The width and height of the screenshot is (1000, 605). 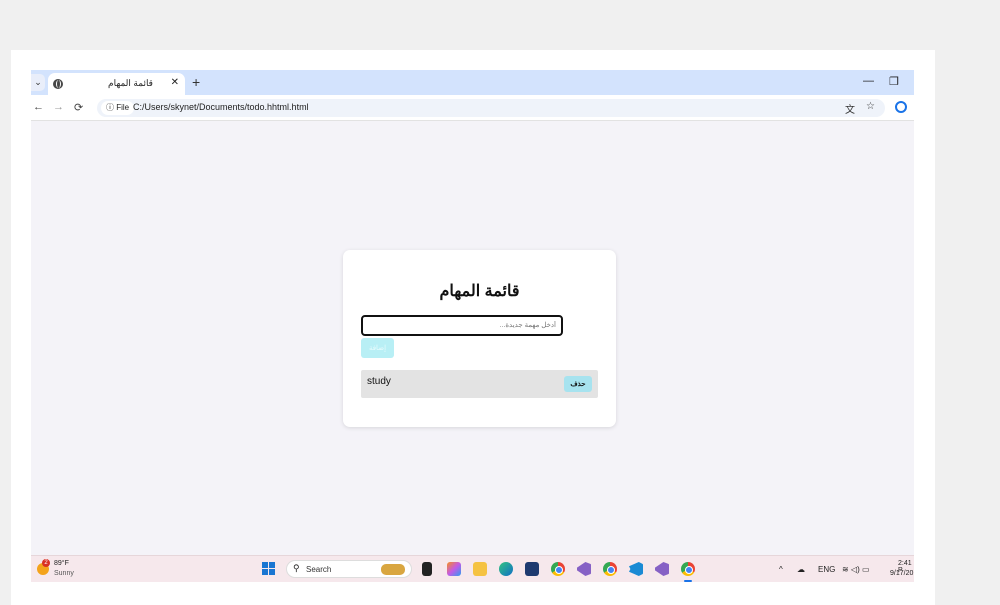 I want to click on task-item: study حذف, so click(x=479, y=384).